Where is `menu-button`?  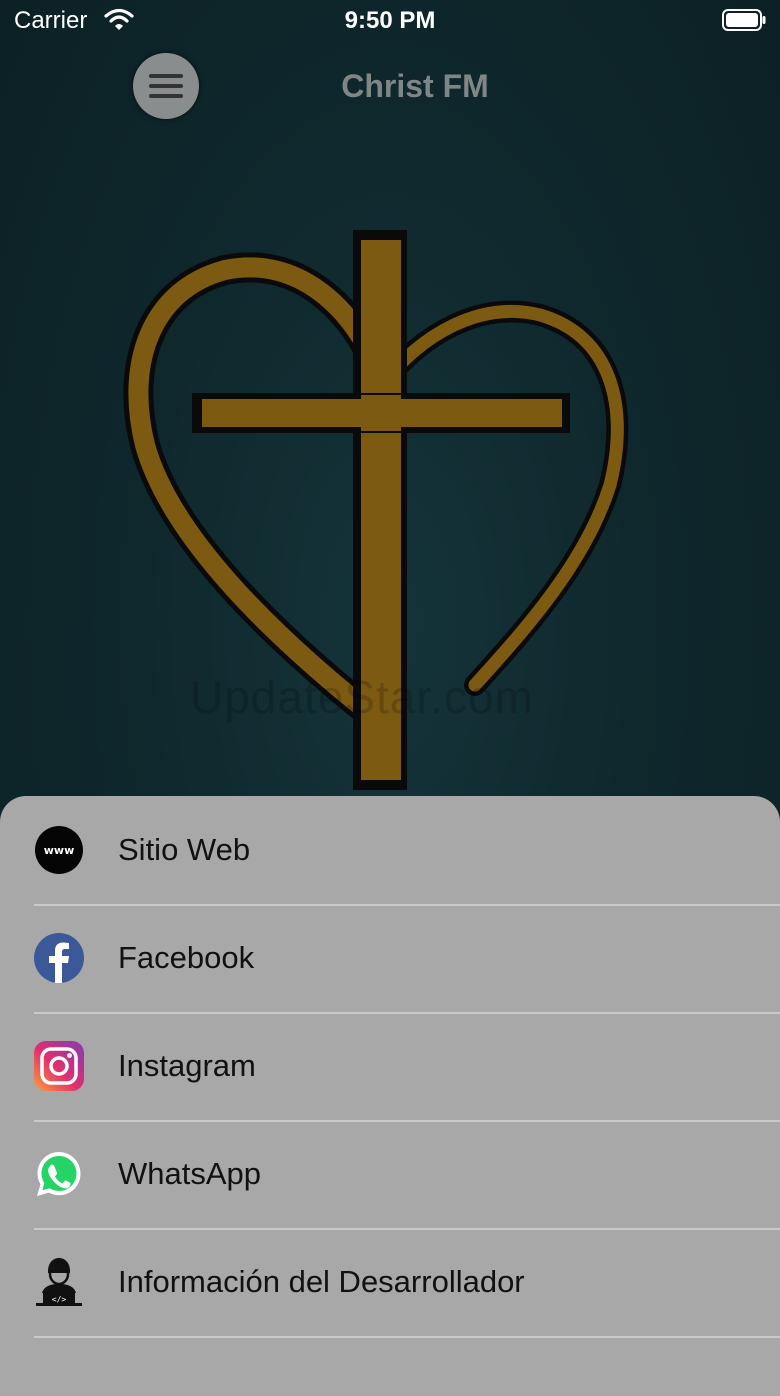
menu-button is located at coordinates (166, 86).